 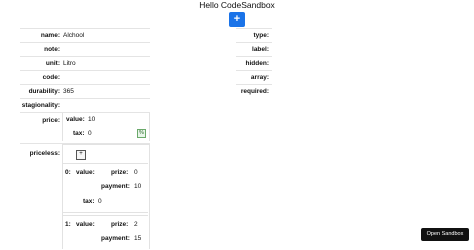 What do you see at coordinates (44, 153) in the screenshot?
I see `priceless-label: priceless:` at bounding box center [44, 153].